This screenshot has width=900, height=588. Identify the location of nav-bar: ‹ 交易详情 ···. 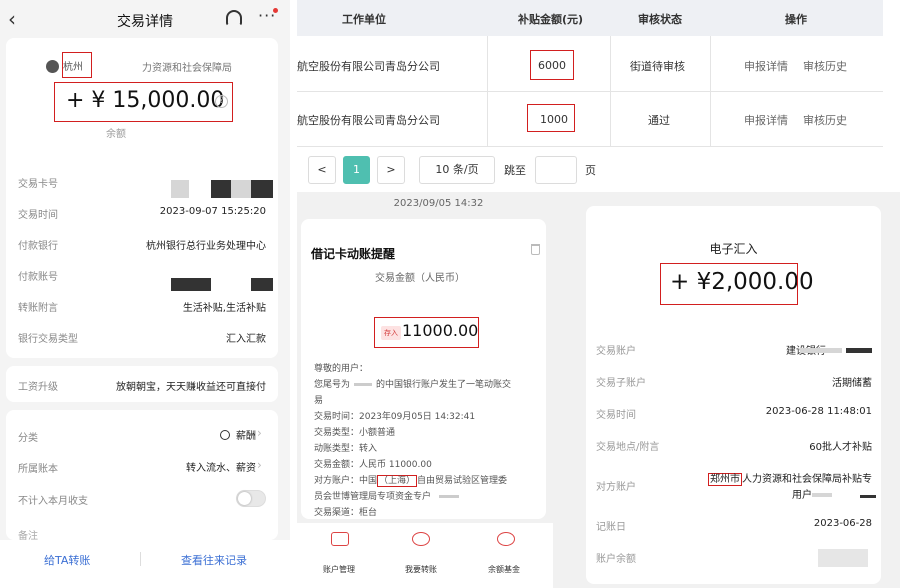
(145, 19).